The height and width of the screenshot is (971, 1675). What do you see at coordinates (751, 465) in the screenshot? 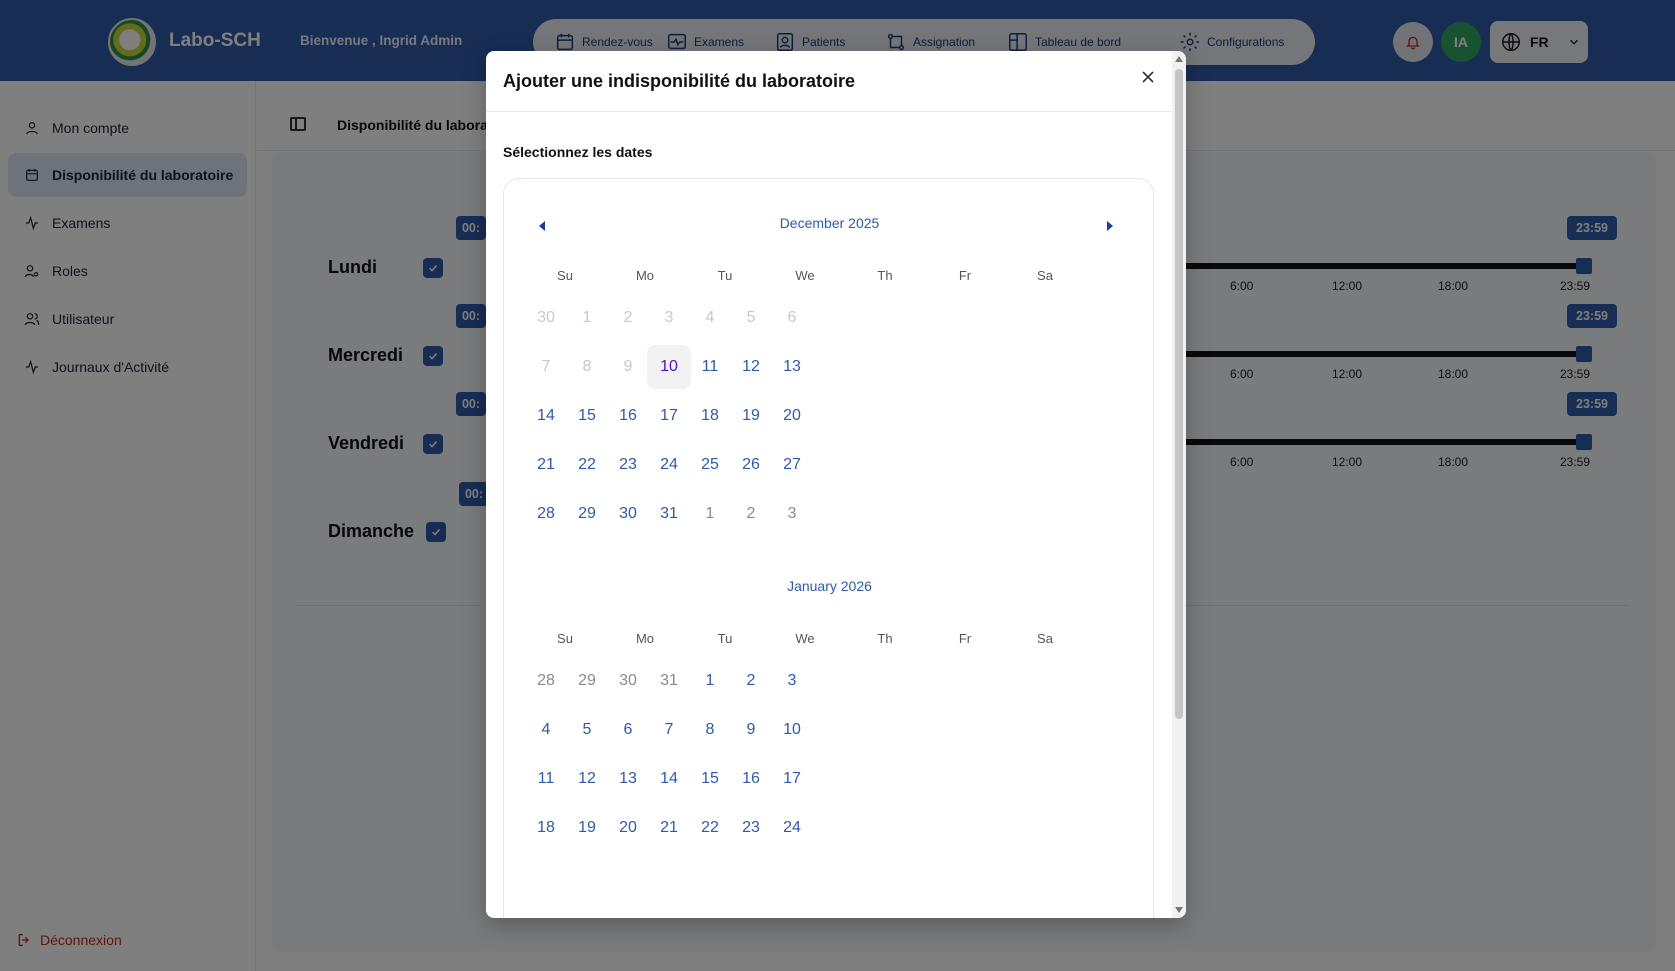
I see `calendar-day: 26` at bounding box center [751, 465].